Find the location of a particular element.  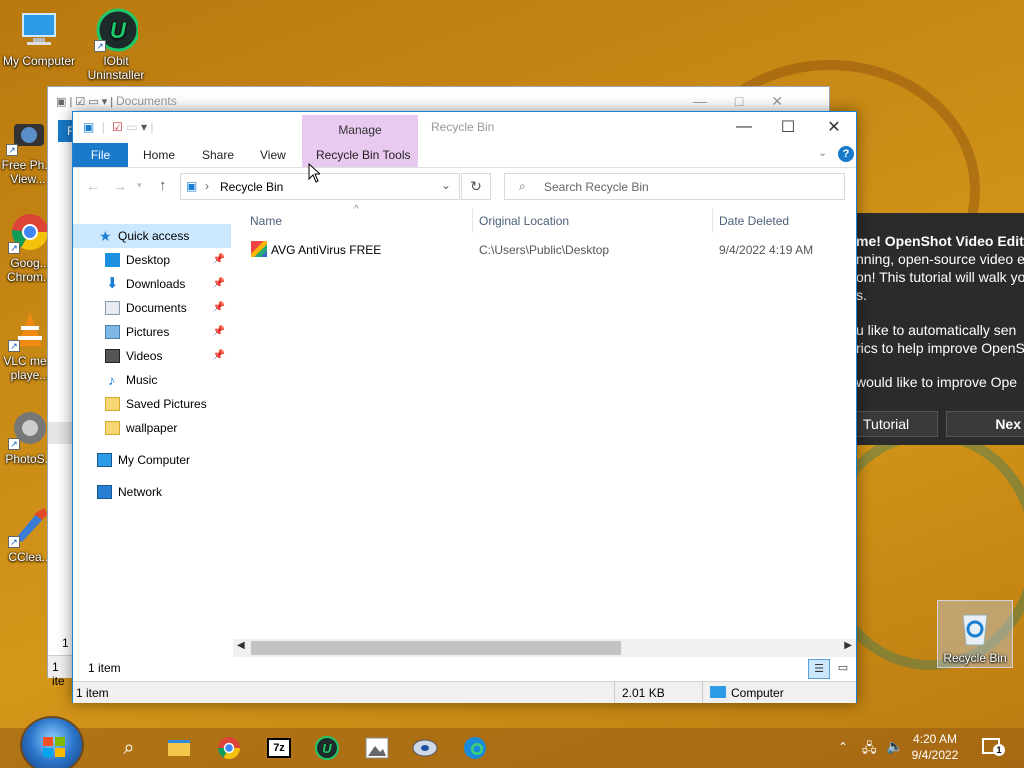

network-status-icon: 🖧 is located at coordinates (869, 750).